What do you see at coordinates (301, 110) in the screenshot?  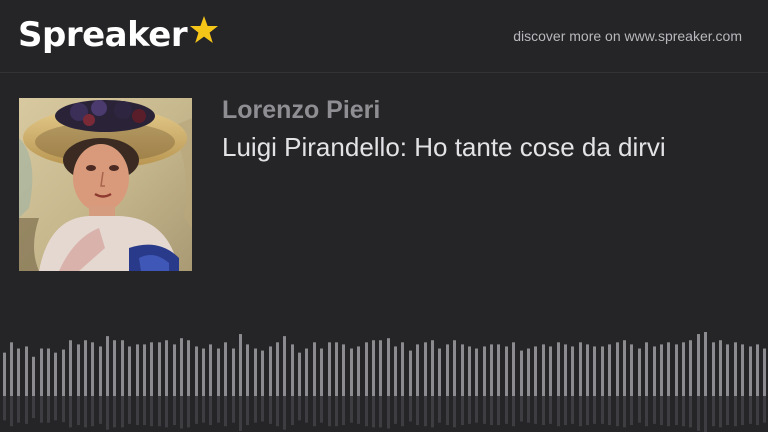 I see `author-name: Lorenzo Pieri` at bounding box center [301, 110].